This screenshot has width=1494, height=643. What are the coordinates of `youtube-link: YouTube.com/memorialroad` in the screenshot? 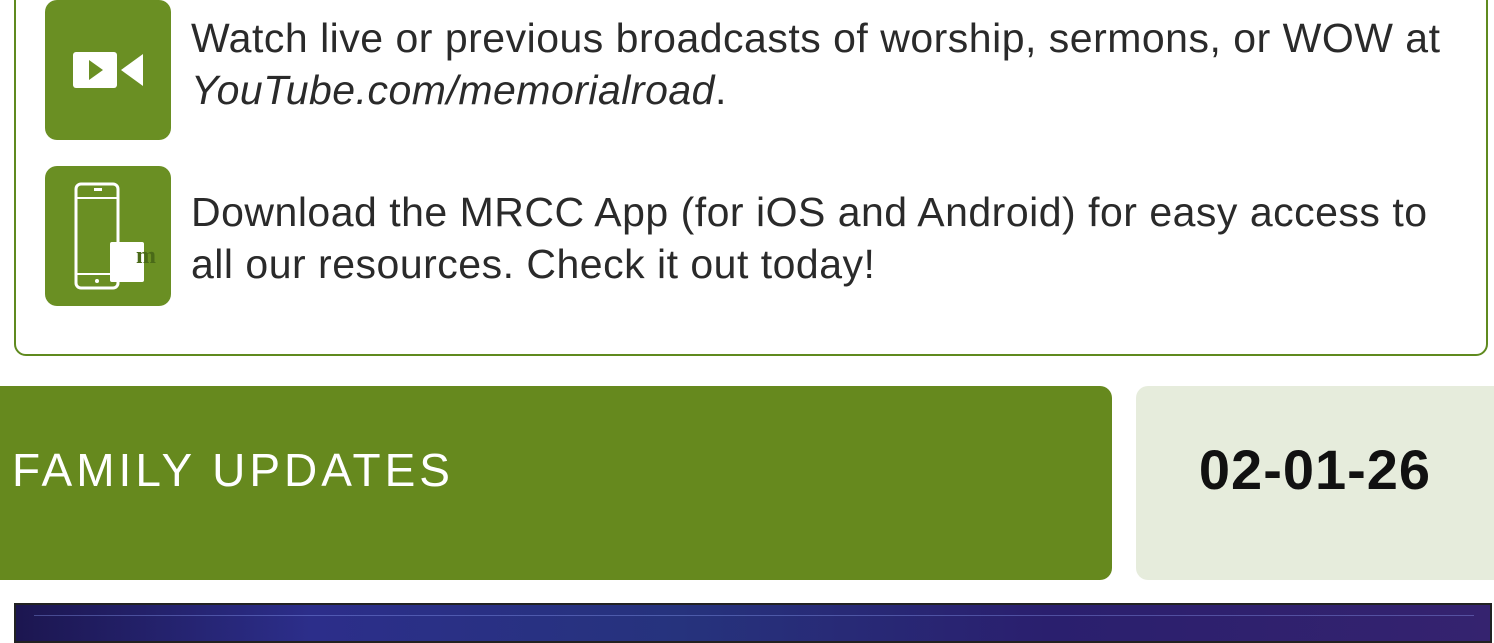 It's located at (453, 90).